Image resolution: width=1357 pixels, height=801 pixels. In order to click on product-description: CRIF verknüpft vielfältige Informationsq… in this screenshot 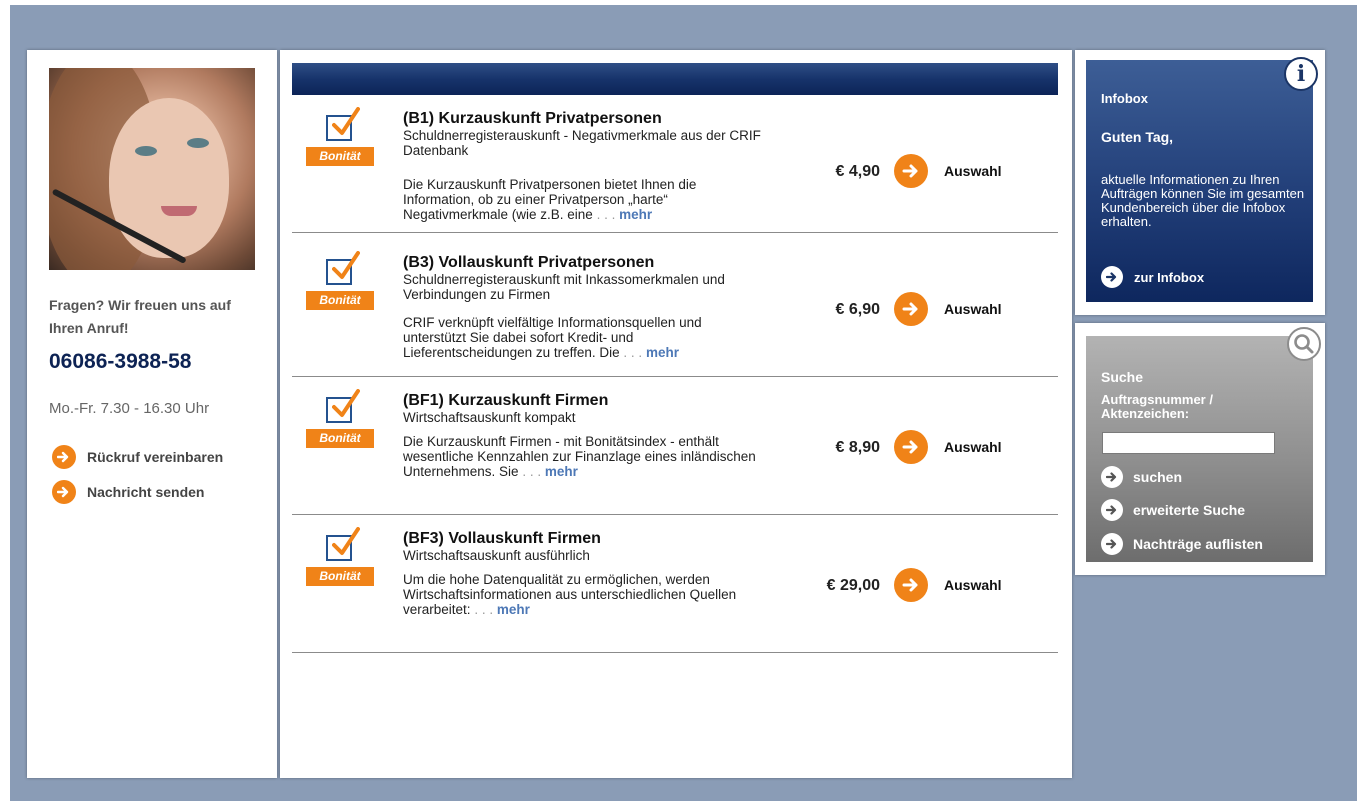, I will do `click(552, 337)`.